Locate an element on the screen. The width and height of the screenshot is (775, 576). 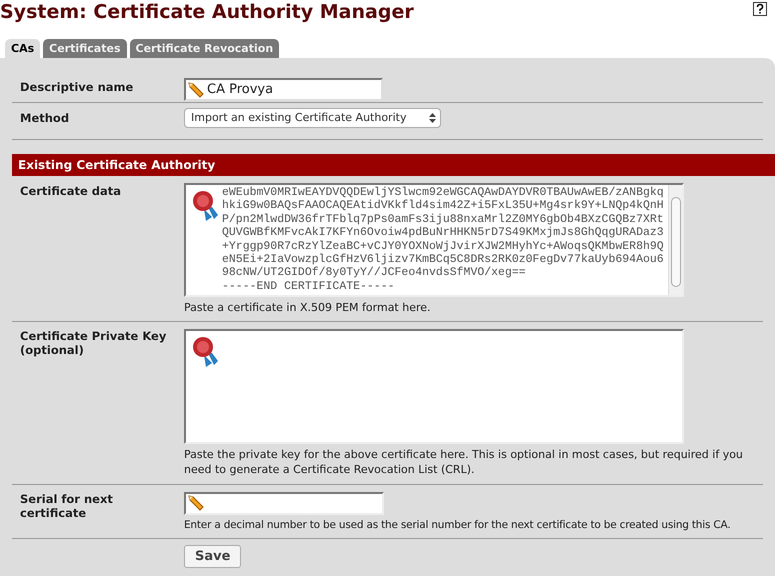
tab: CAs is located at coordinates (22, 48).